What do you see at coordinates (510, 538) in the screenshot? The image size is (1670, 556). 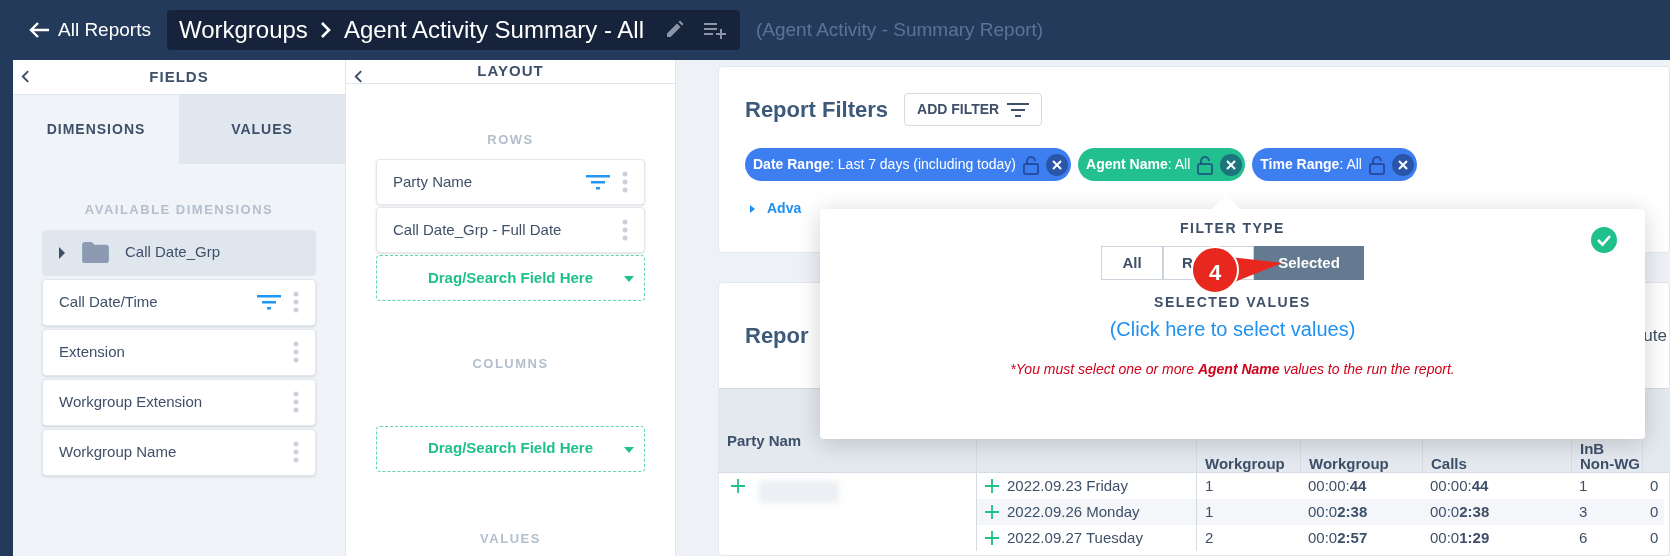 I see `section-heading: VALUES` at bounding box center [510, 538].